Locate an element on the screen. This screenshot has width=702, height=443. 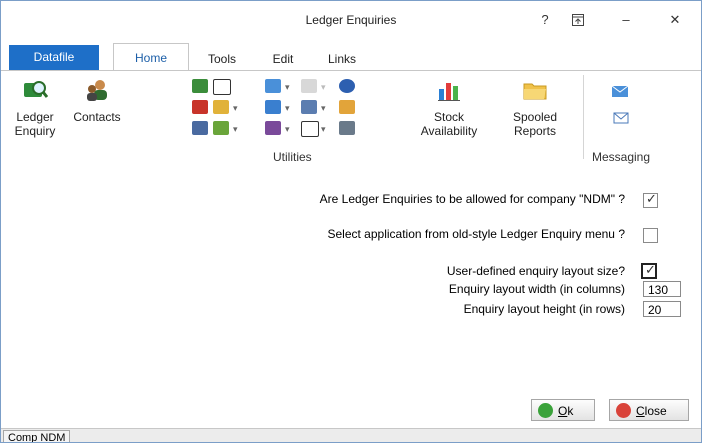
ok-mnemonic: O is located at coordinates (563, 411).